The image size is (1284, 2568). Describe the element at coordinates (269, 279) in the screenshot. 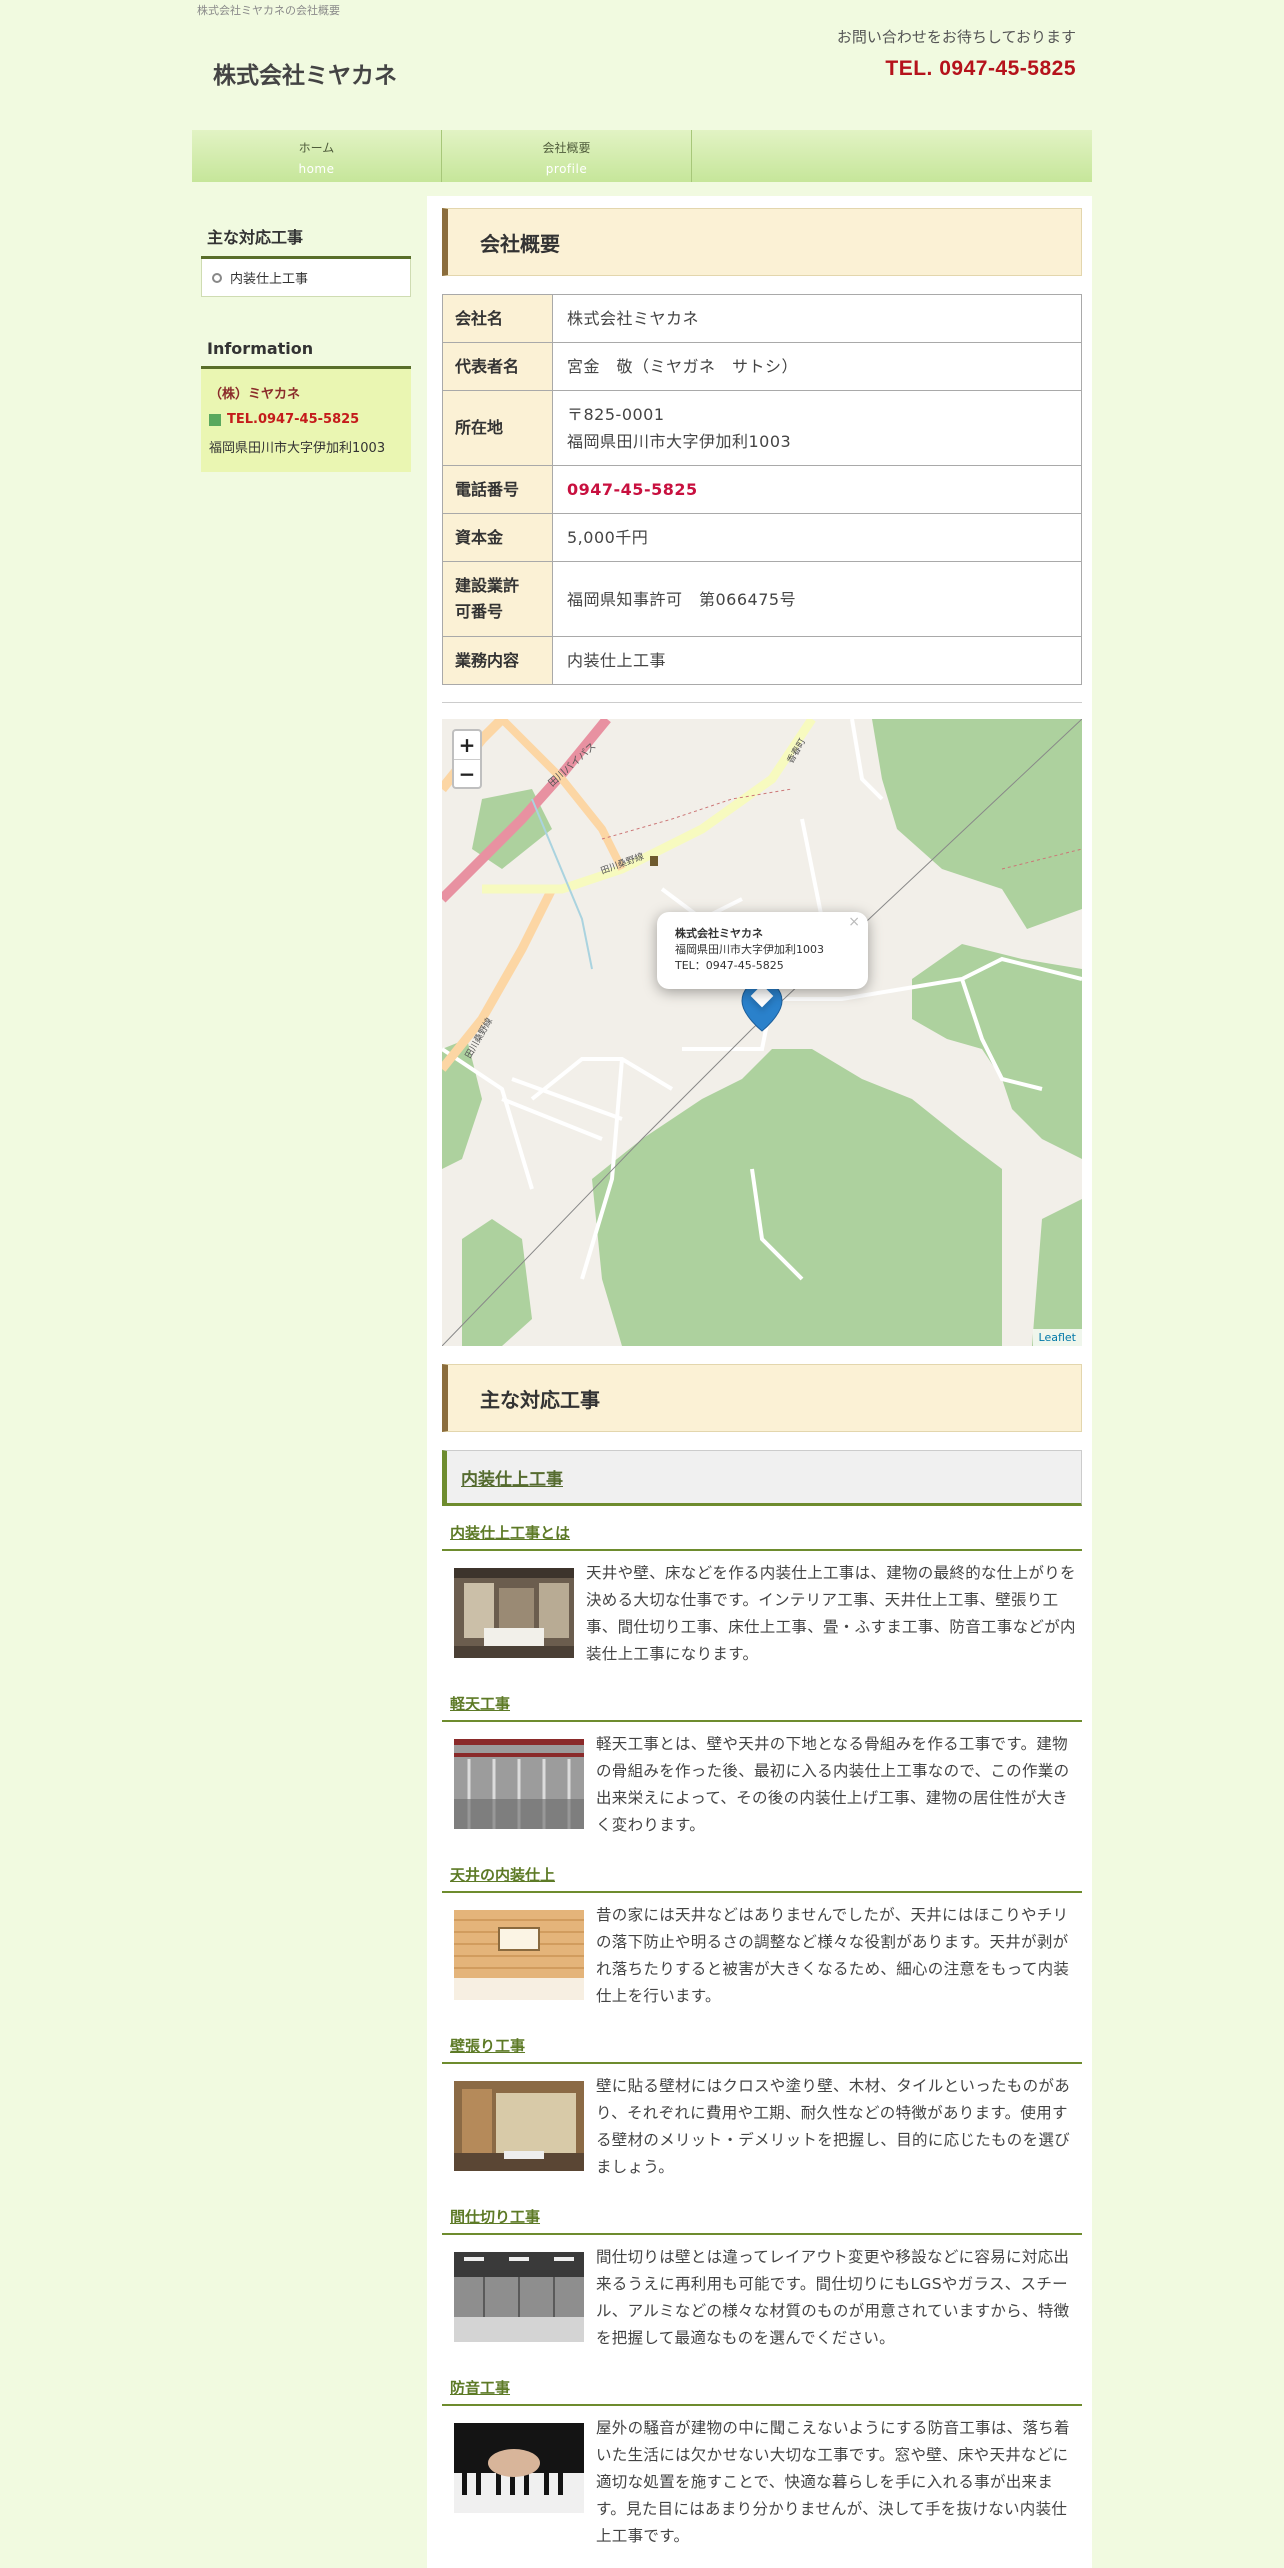

I see `sidebar-item-label: 内装仕上工事` at that location.